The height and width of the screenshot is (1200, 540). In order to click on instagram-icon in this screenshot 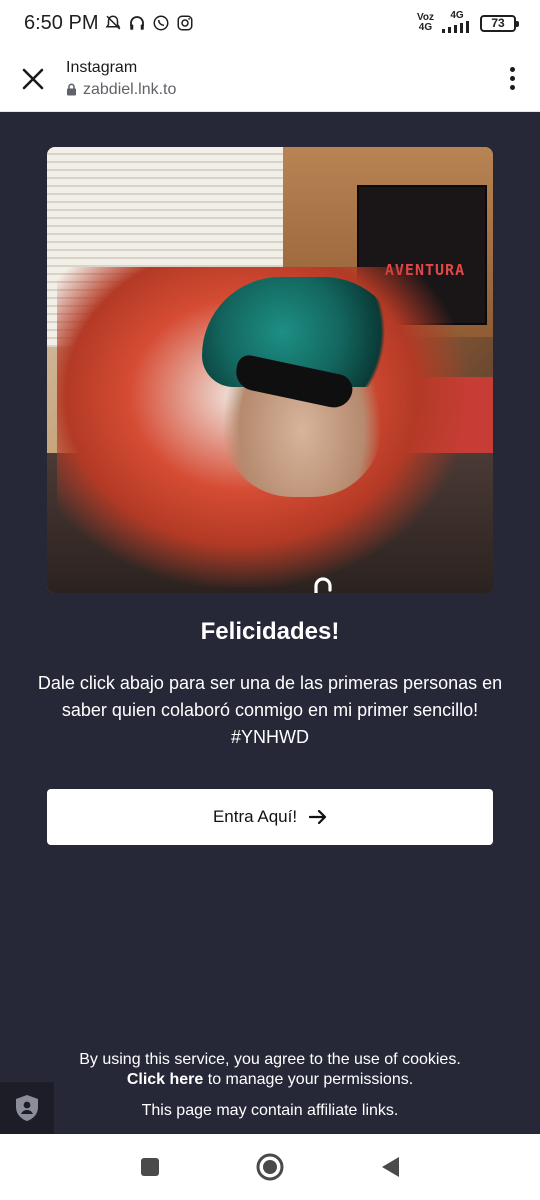, I will do `click(185, 23)`.